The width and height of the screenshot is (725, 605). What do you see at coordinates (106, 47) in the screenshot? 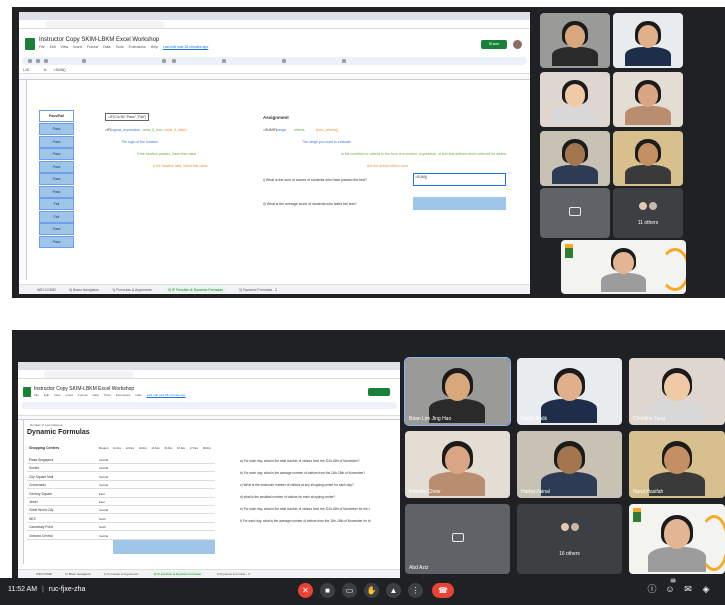
I see `menu-data: Data` at bounding box center [106, 47].